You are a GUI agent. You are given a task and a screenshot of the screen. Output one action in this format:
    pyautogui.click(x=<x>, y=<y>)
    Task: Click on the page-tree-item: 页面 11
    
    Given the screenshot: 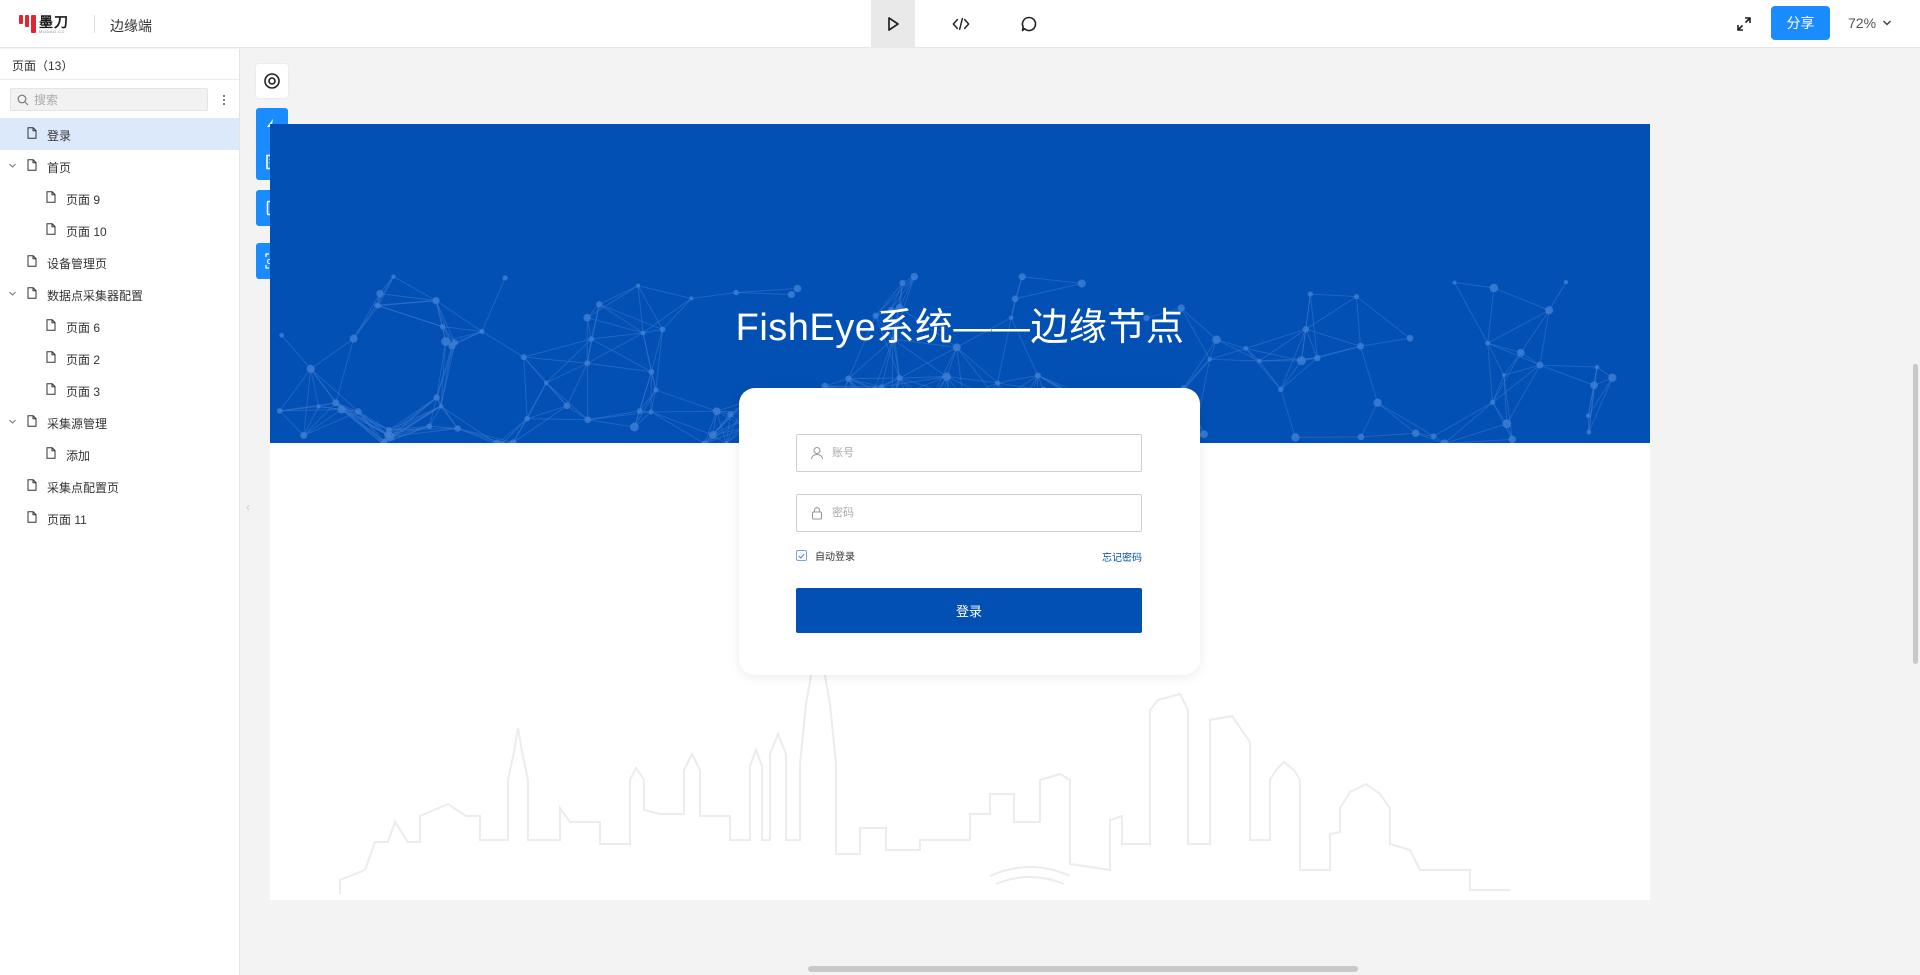 What is the action you would take?
    pyautogui.click(x=119, y=518)
    